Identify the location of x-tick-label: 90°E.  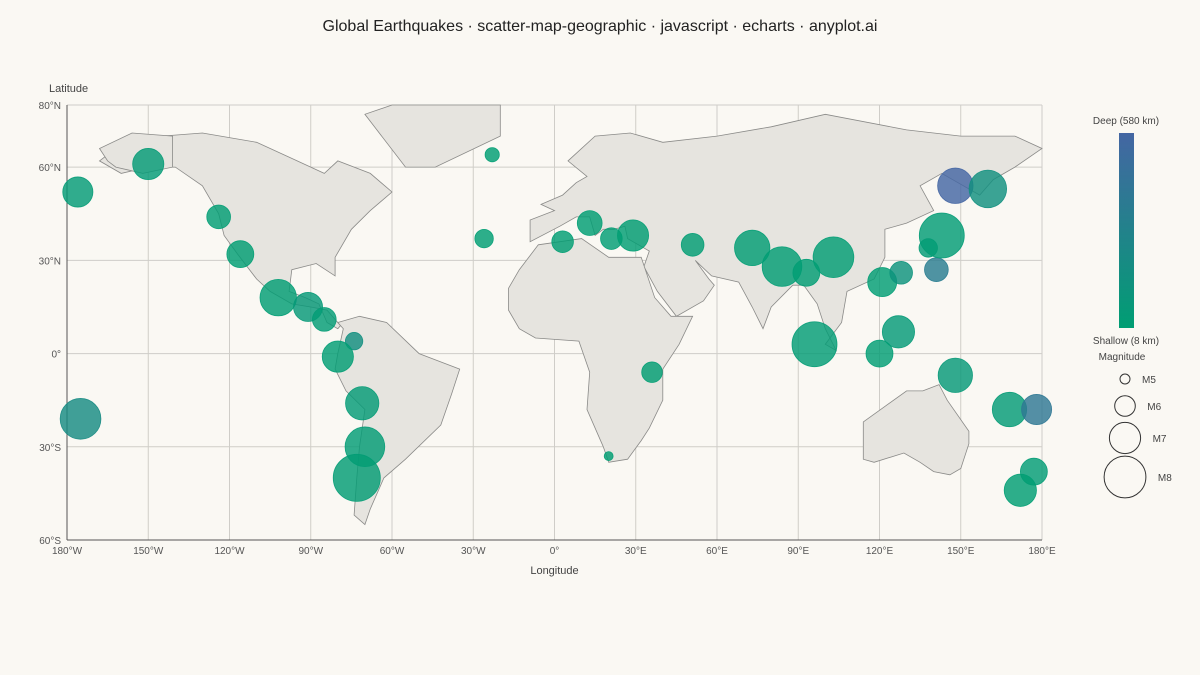
(798, 551).